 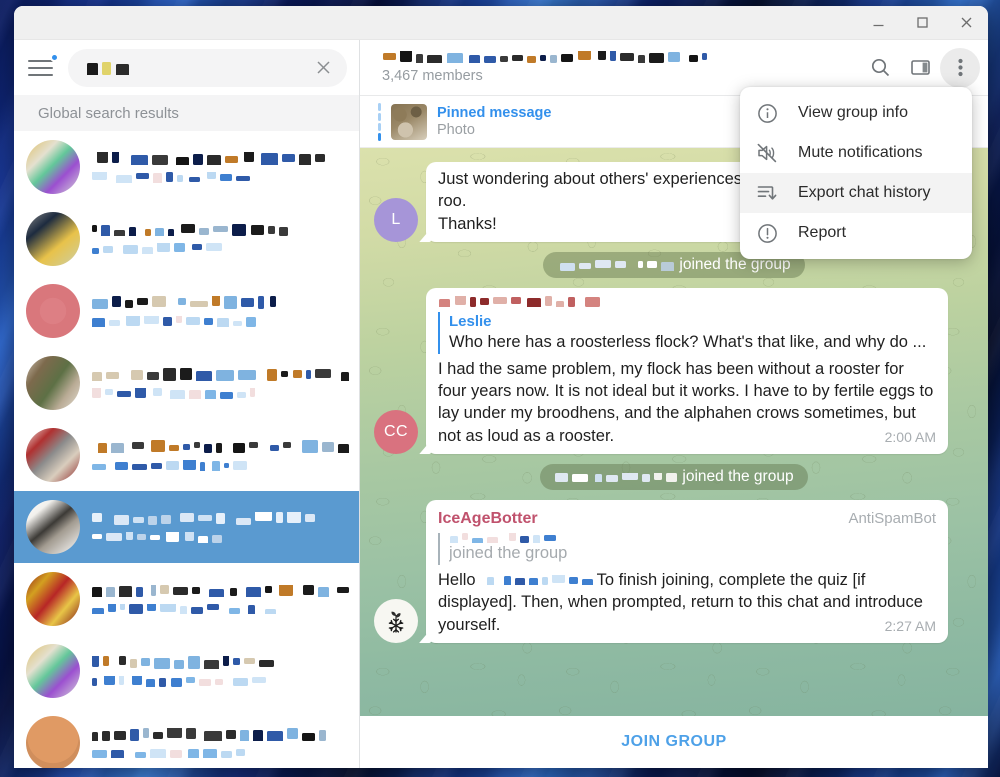 What do you see at coordinates (43, 67) in the screenshot?
I see `hamburger-menu-icon` at bounding box center [43, 67].